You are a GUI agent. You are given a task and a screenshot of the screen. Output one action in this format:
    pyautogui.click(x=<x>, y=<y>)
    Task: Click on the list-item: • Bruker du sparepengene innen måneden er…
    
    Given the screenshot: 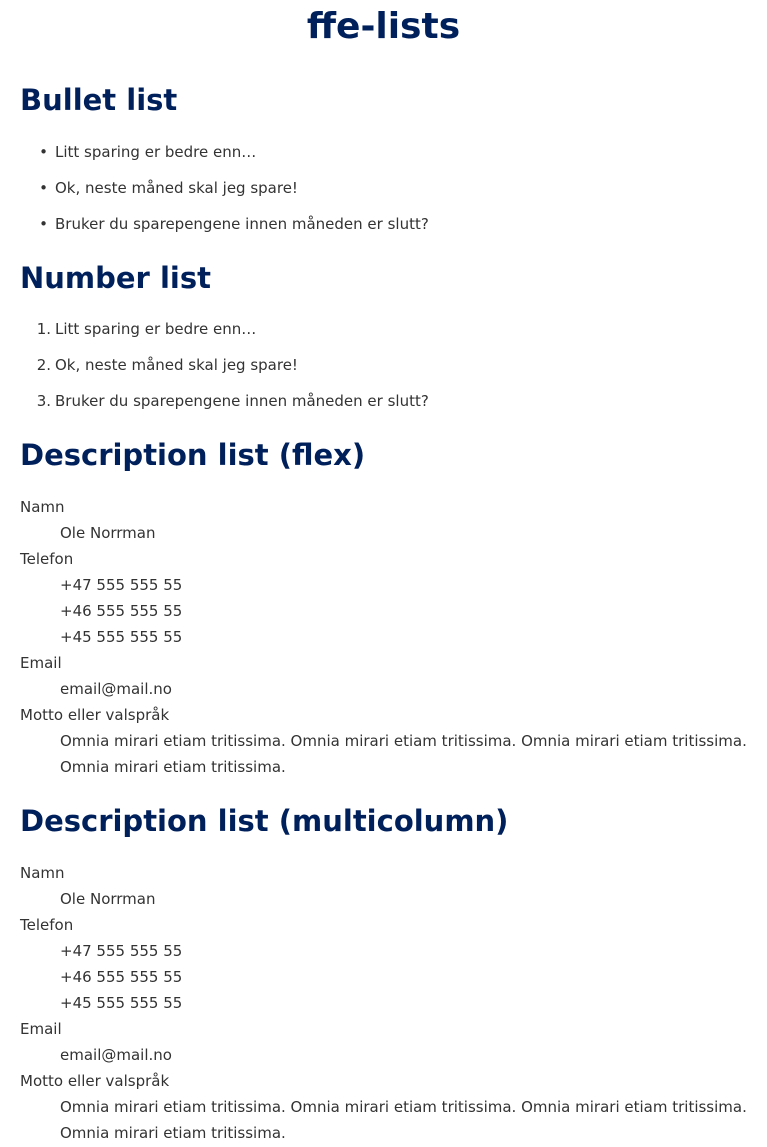 What is the action you would take?
    pyautogui.click(x=224, y=232)
    